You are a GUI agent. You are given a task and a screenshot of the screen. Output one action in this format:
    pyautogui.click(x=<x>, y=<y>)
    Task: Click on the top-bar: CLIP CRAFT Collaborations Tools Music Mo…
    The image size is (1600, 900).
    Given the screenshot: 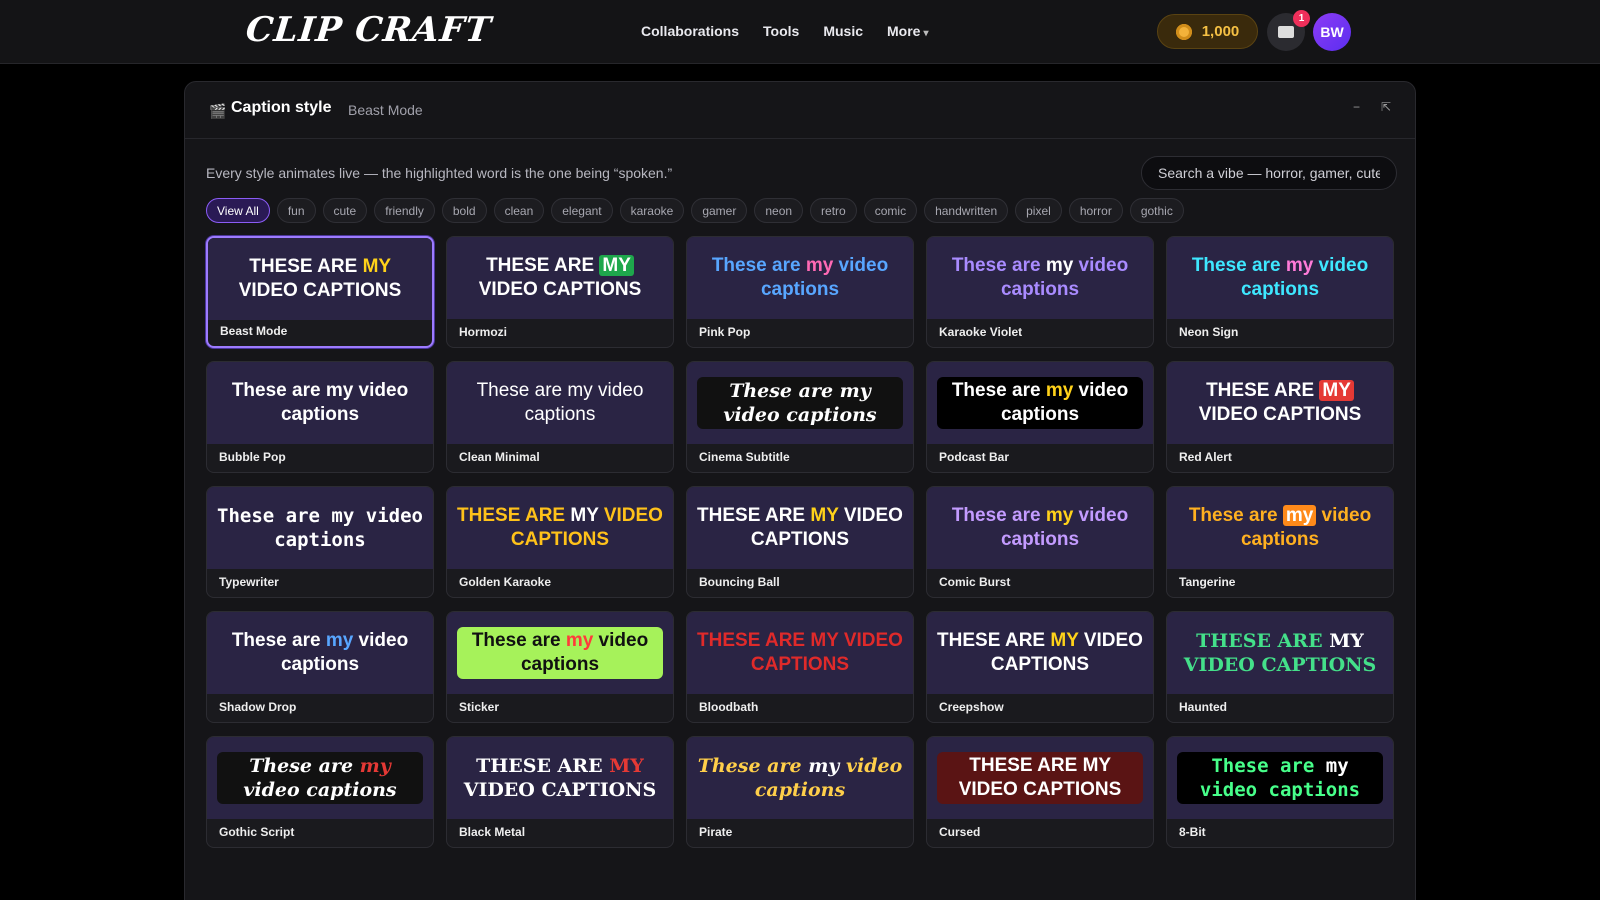 What is the action you would take?
    pyautogui.click(x=800, y=32)
    